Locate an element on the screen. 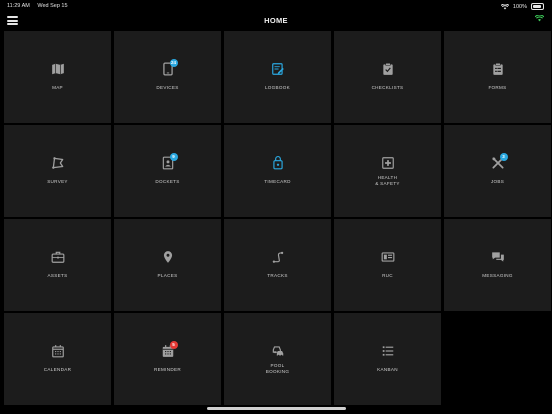 The image size is (552, 414). battery-percent: 100% is located at coordinates (519, 6).